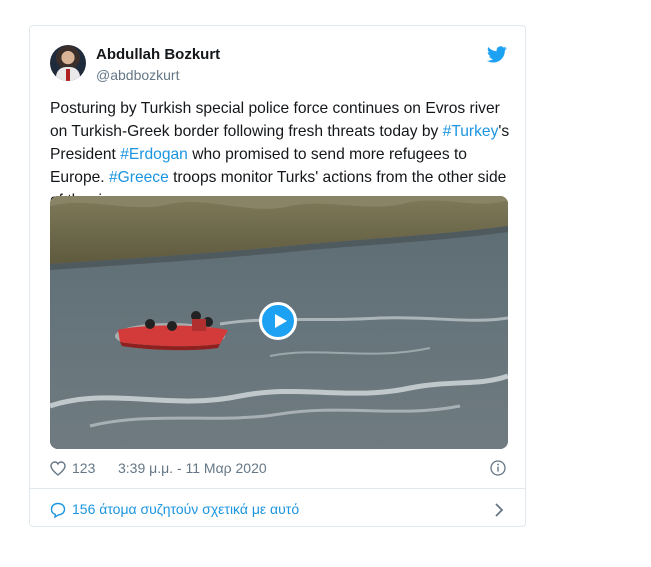  What do you see at coordinates (58, 510) in the screenshot?
I see `speech-bubble-icon` at bounding box center [58, 510].